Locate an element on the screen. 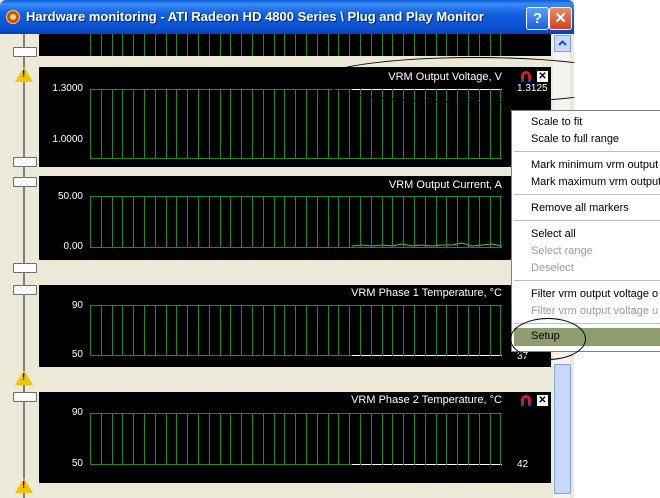 The image size is (660, 498). annotation-ellipse is located at coordinates (548, 339).